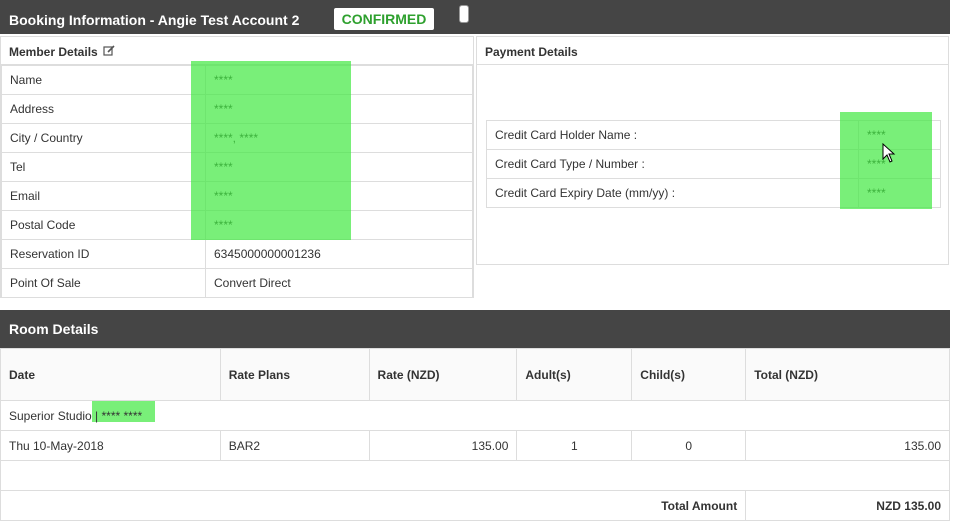 The image size is (954, 521). What do you see at coordinates (672, 193) in the screenshot?
I see `payment-label: Credit Card Expiry Date (mm/yy) :` at bounding box center [672, 193].